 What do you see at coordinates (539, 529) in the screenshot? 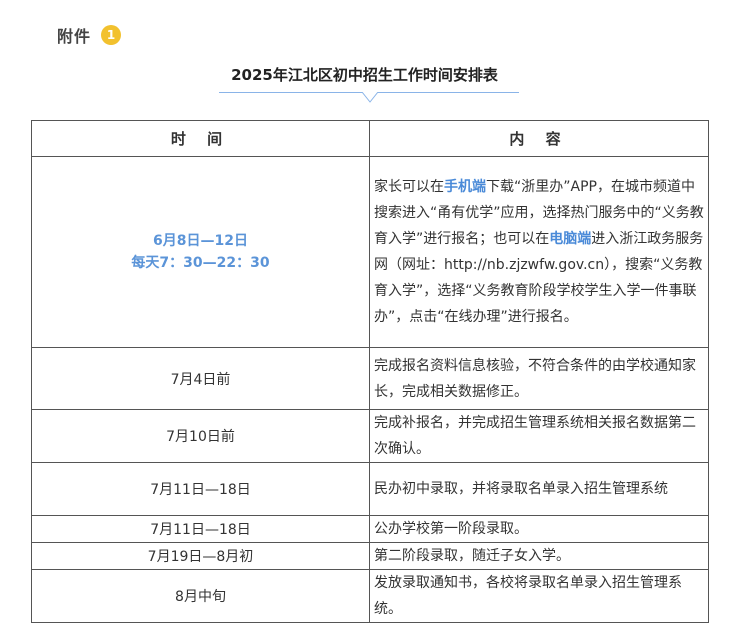
I see `row-content: 公办学校第一阶段录取。` at bounding box center [539, 529].